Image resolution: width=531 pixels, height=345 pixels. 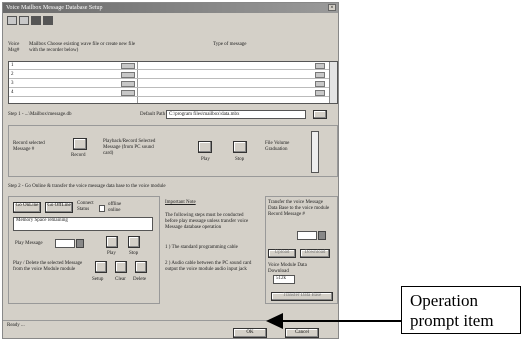 What do you see at coordinates (302, 333) in the screenshot?
I see `cancel-button: Cancel` at bounding box center [302, 333].